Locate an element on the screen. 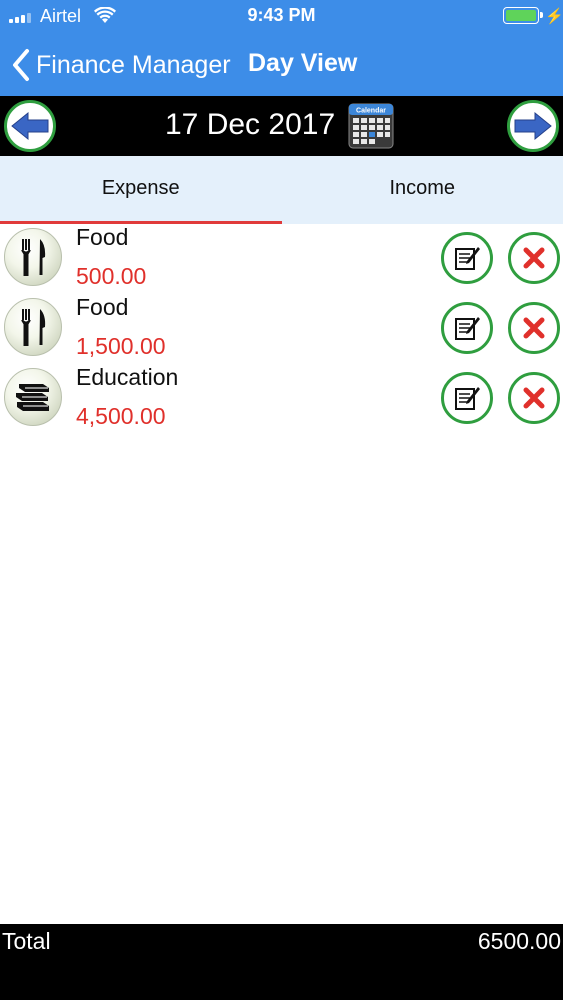  total-label: Total is located at coordinates (26, 941).